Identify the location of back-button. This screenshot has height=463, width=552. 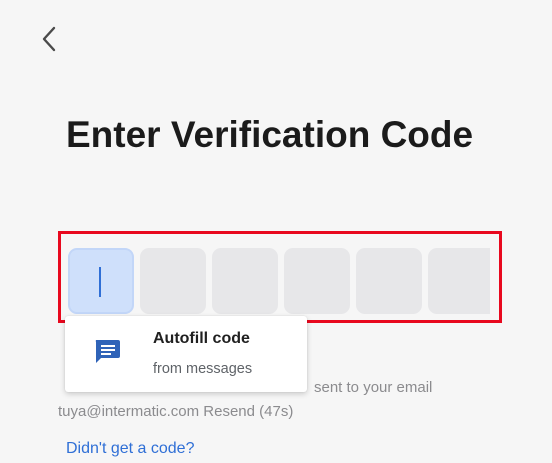
(49, 39).